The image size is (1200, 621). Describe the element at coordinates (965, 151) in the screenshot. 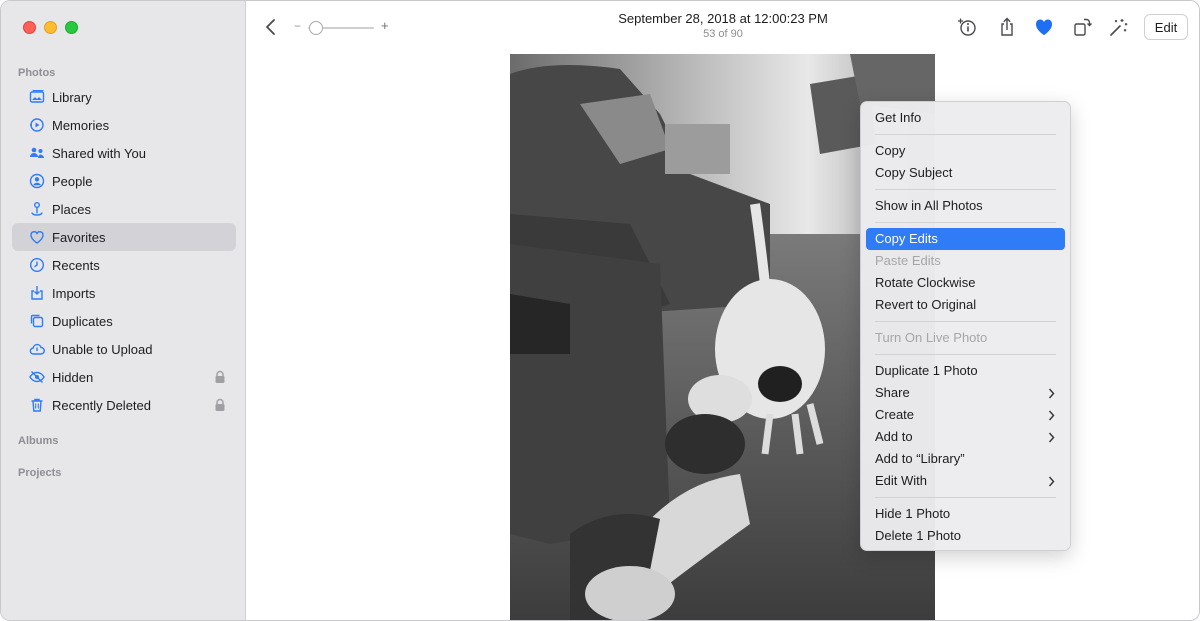

I see `menu-item-copy: Copy` at that location.